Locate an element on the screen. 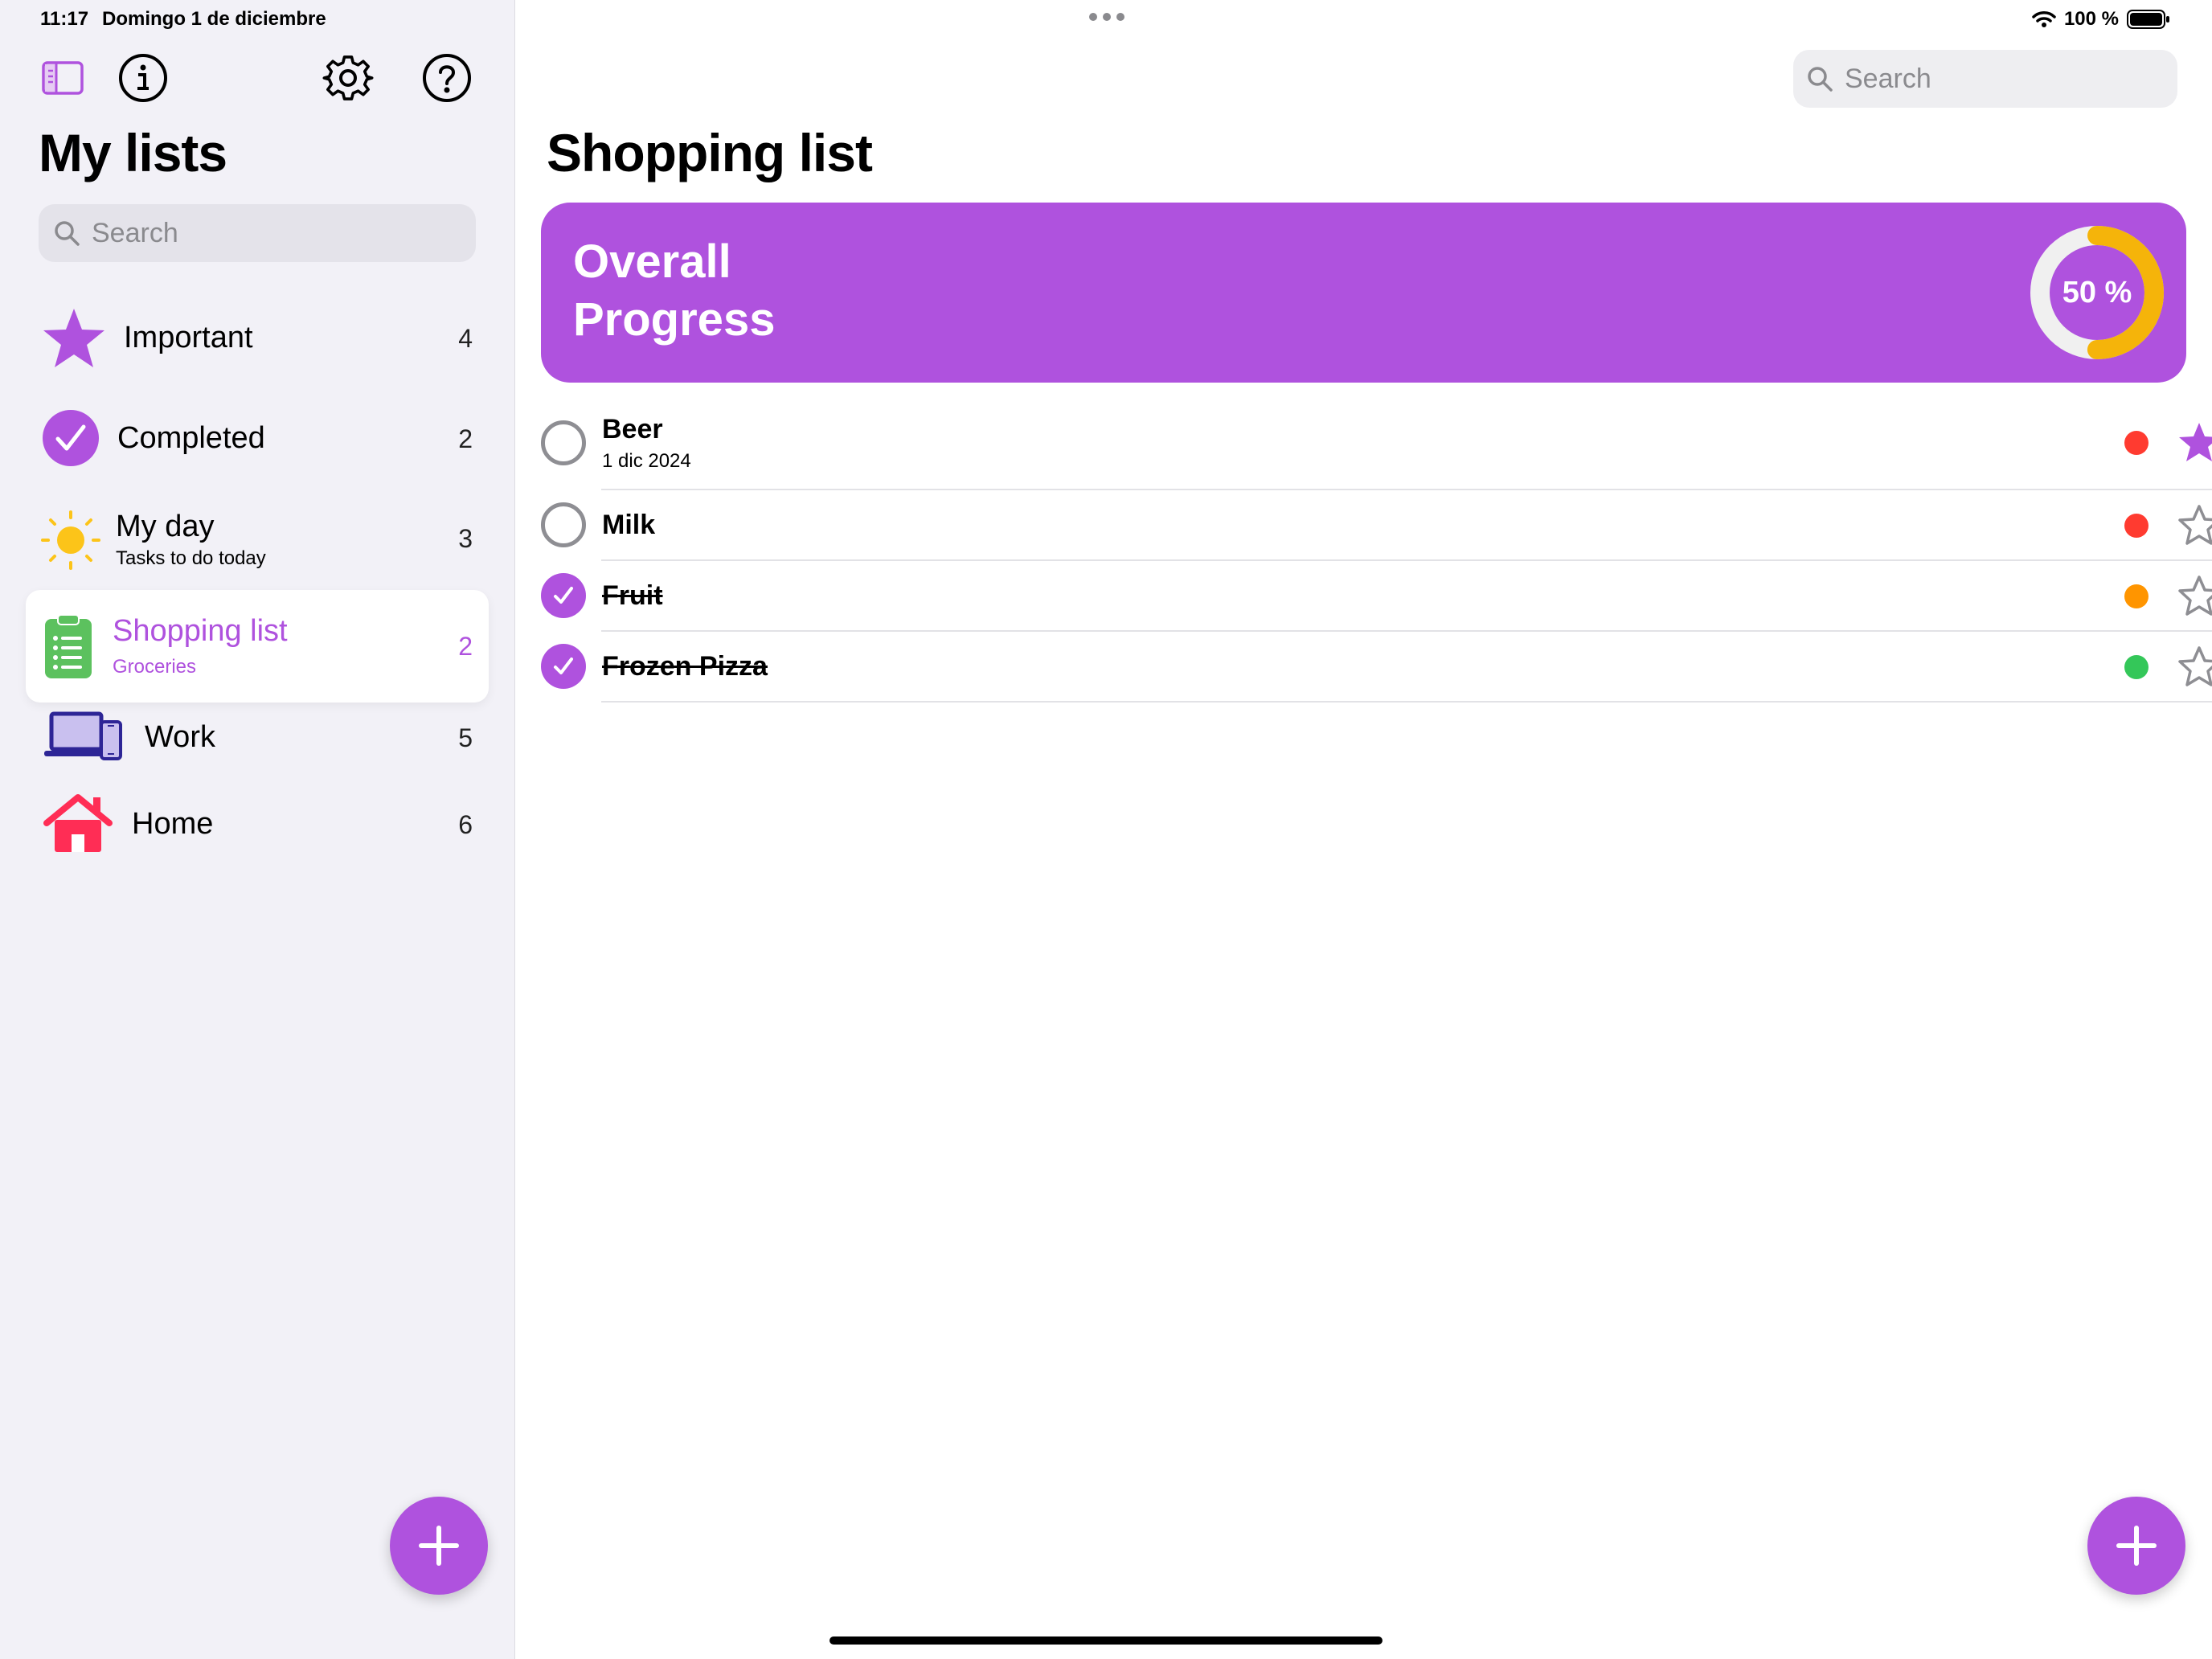 Image resolution: width=2212 pixels, height=1659 pixels. task-row: Frozen Pizza is located at coordinates (1376, 668).